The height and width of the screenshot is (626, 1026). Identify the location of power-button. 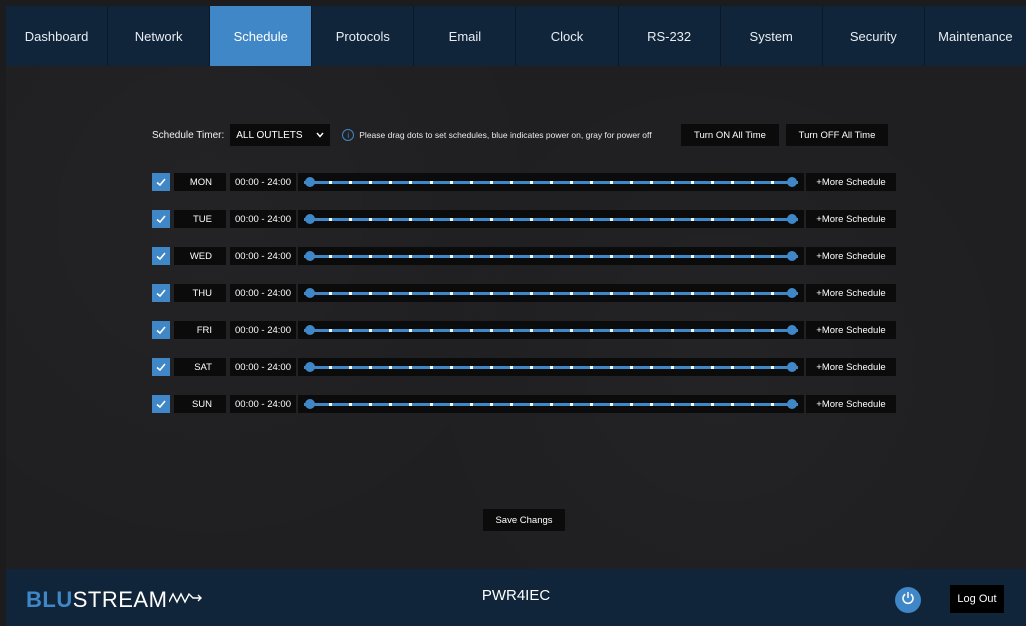
(908, 600).